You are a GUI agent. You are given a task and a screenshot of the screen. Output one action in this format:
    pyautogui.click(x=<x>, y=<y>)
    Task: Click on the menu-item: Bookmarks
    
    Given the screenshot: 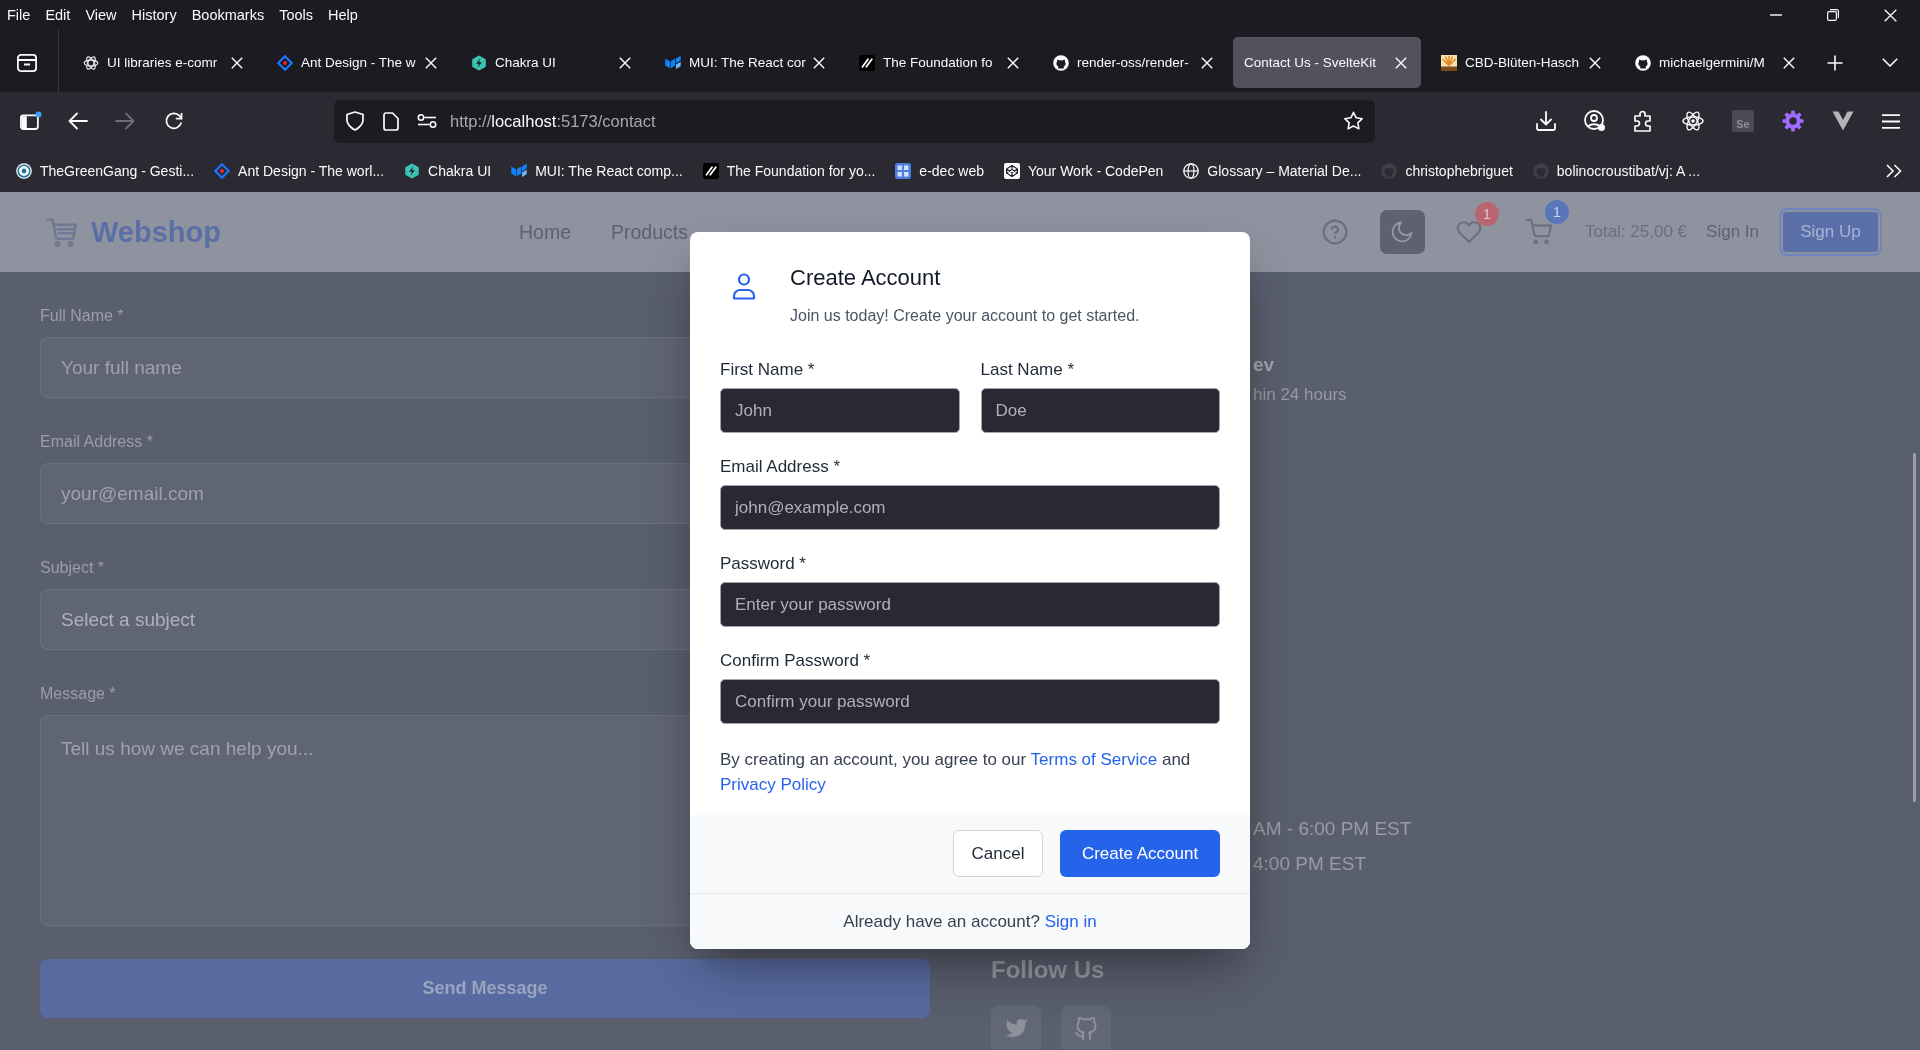 What is the action you would take?
    pyautogui.click(x=228, y=15)
    